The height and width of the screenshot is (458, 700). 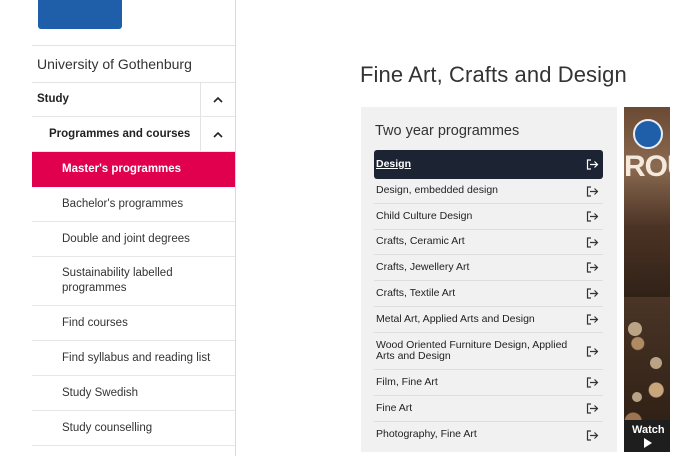 What do you see at coordinates (437, 190) in the screenshot?
I see `programme-label: Design, embedded design` at bounding box center [437, 190].